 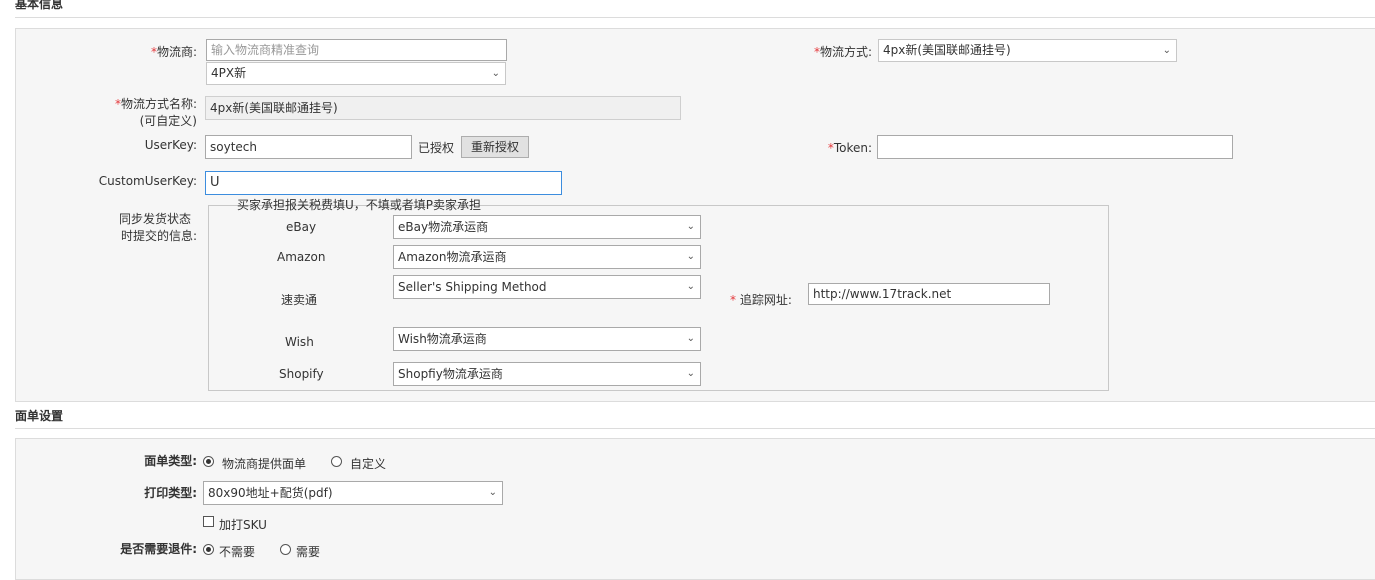 What do you see at coordinates (237, 552) in the screenshot?
I see `return-option-no: 不需要` at bounding box center [237, 552].